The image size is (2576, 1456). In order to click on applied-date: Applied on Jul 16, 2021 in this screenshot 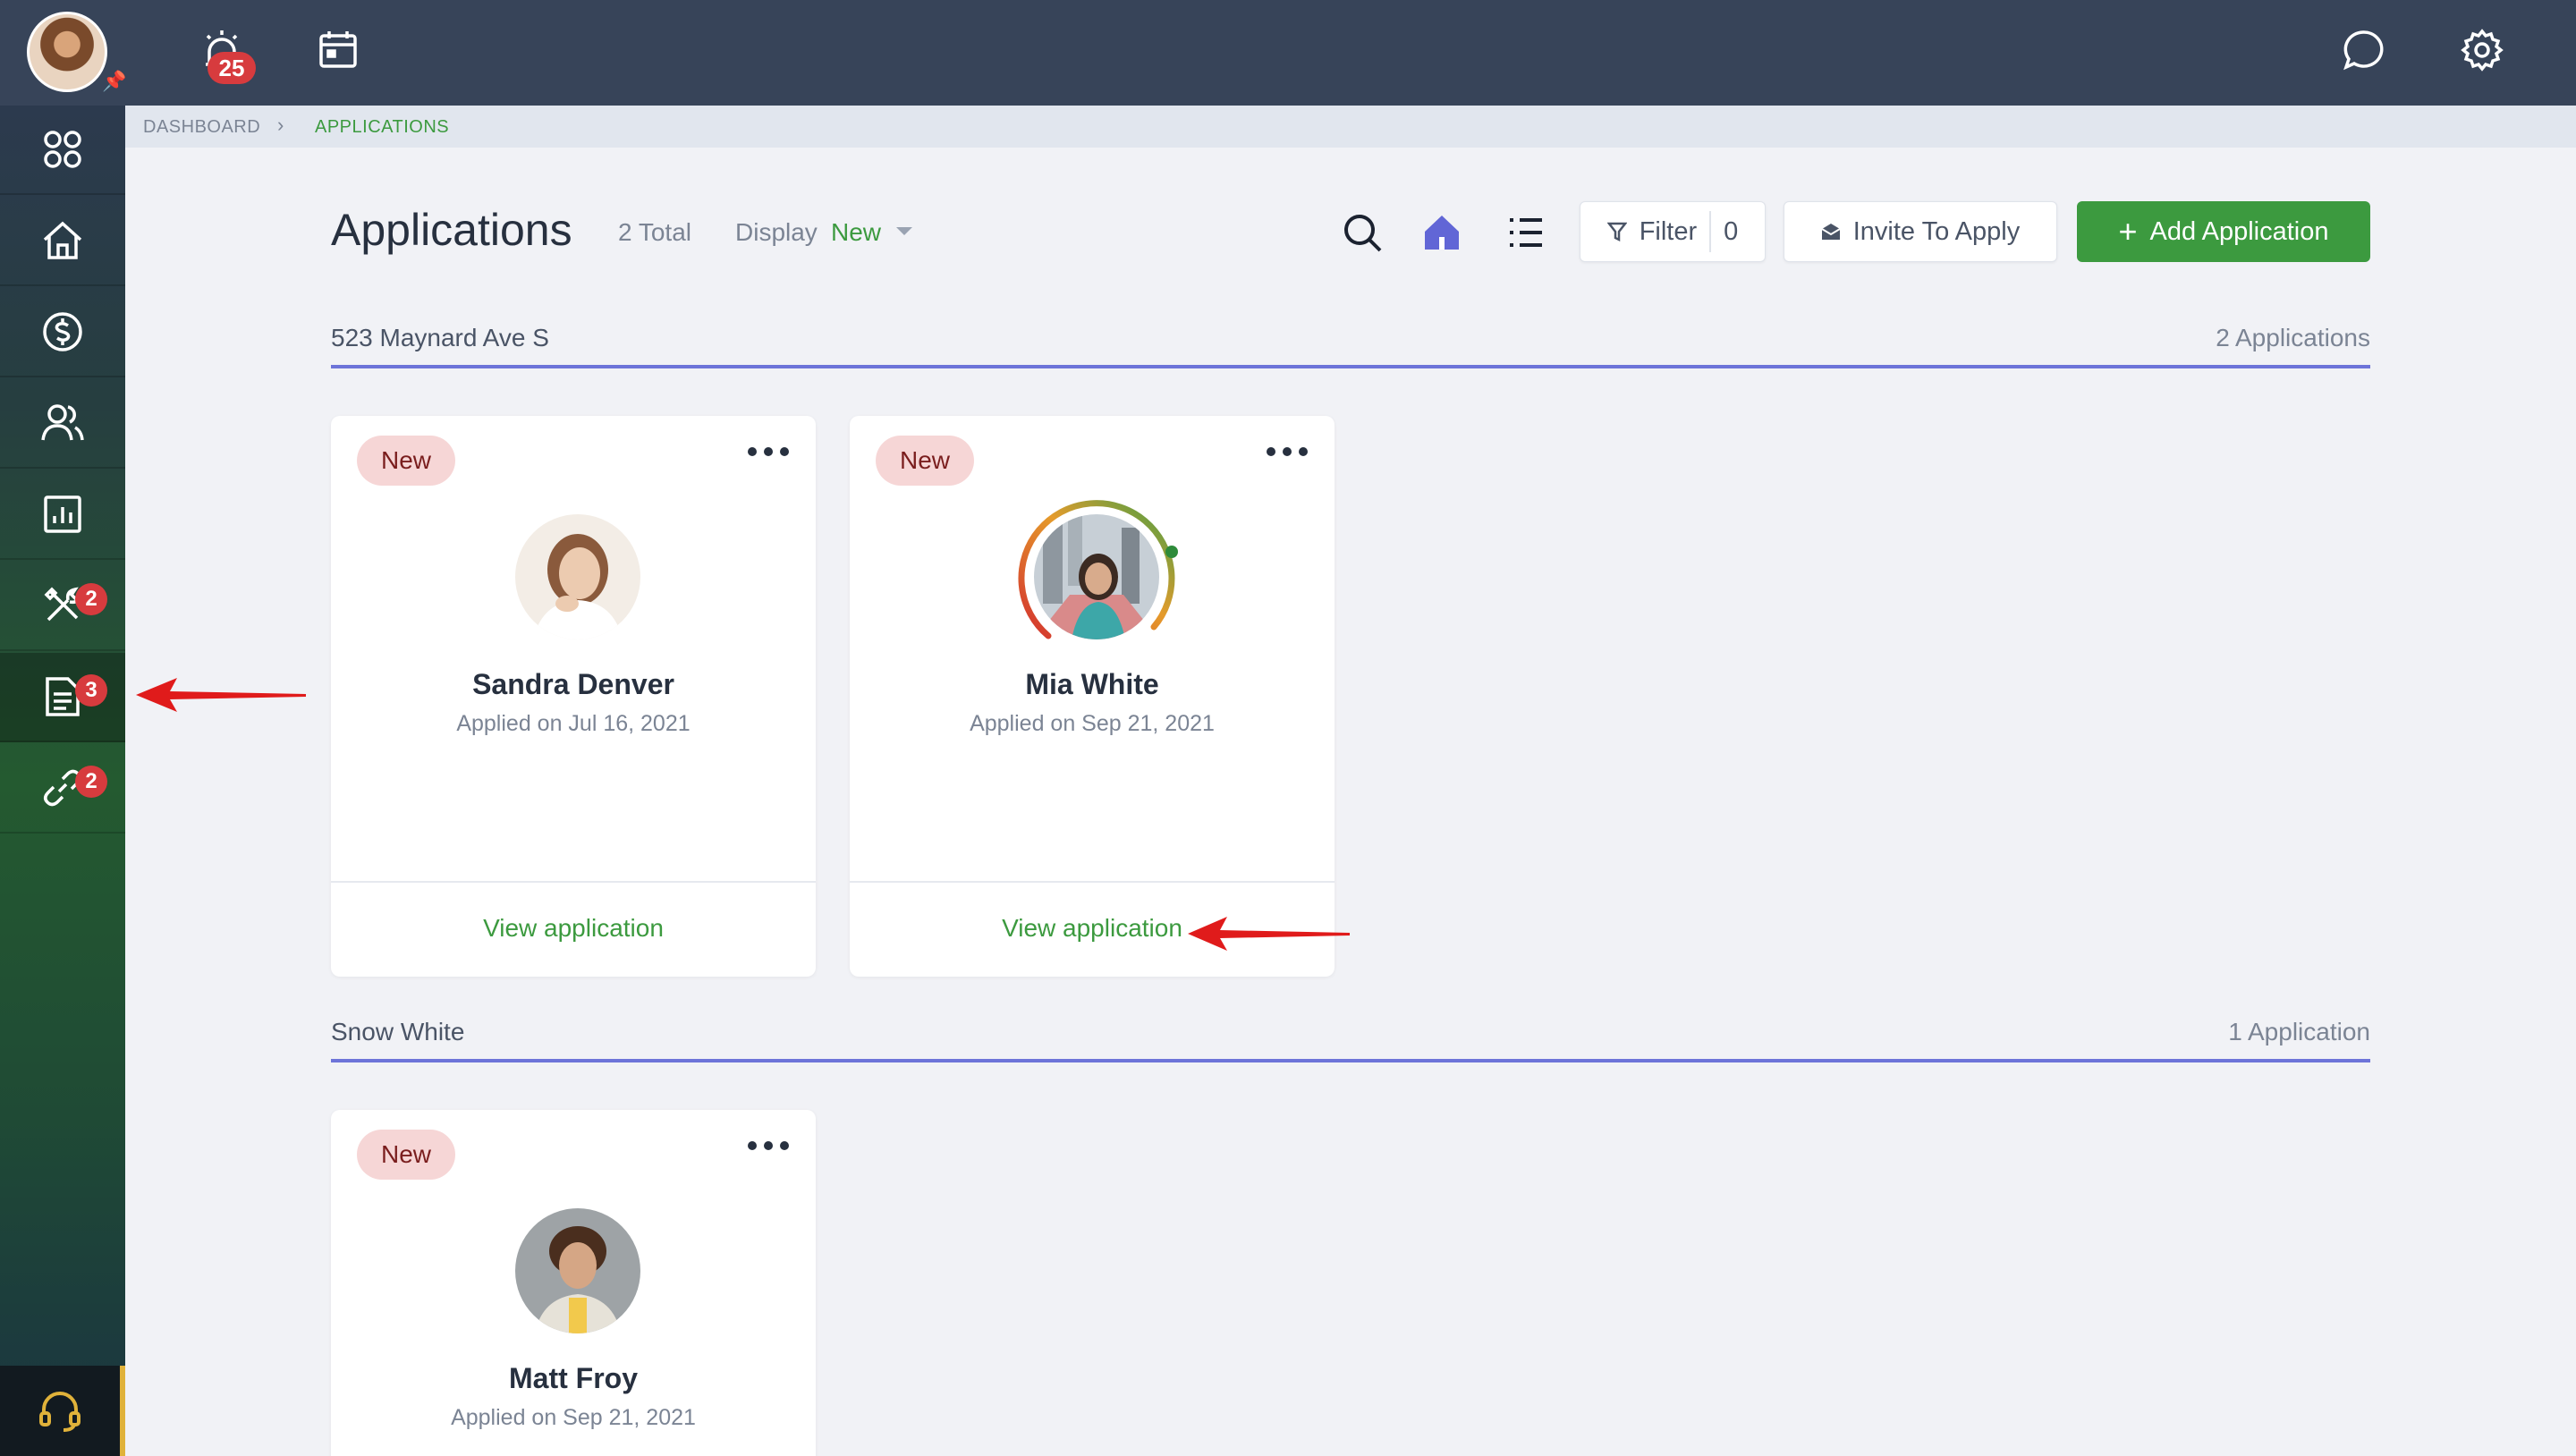, I will do `click(573, 723)`.